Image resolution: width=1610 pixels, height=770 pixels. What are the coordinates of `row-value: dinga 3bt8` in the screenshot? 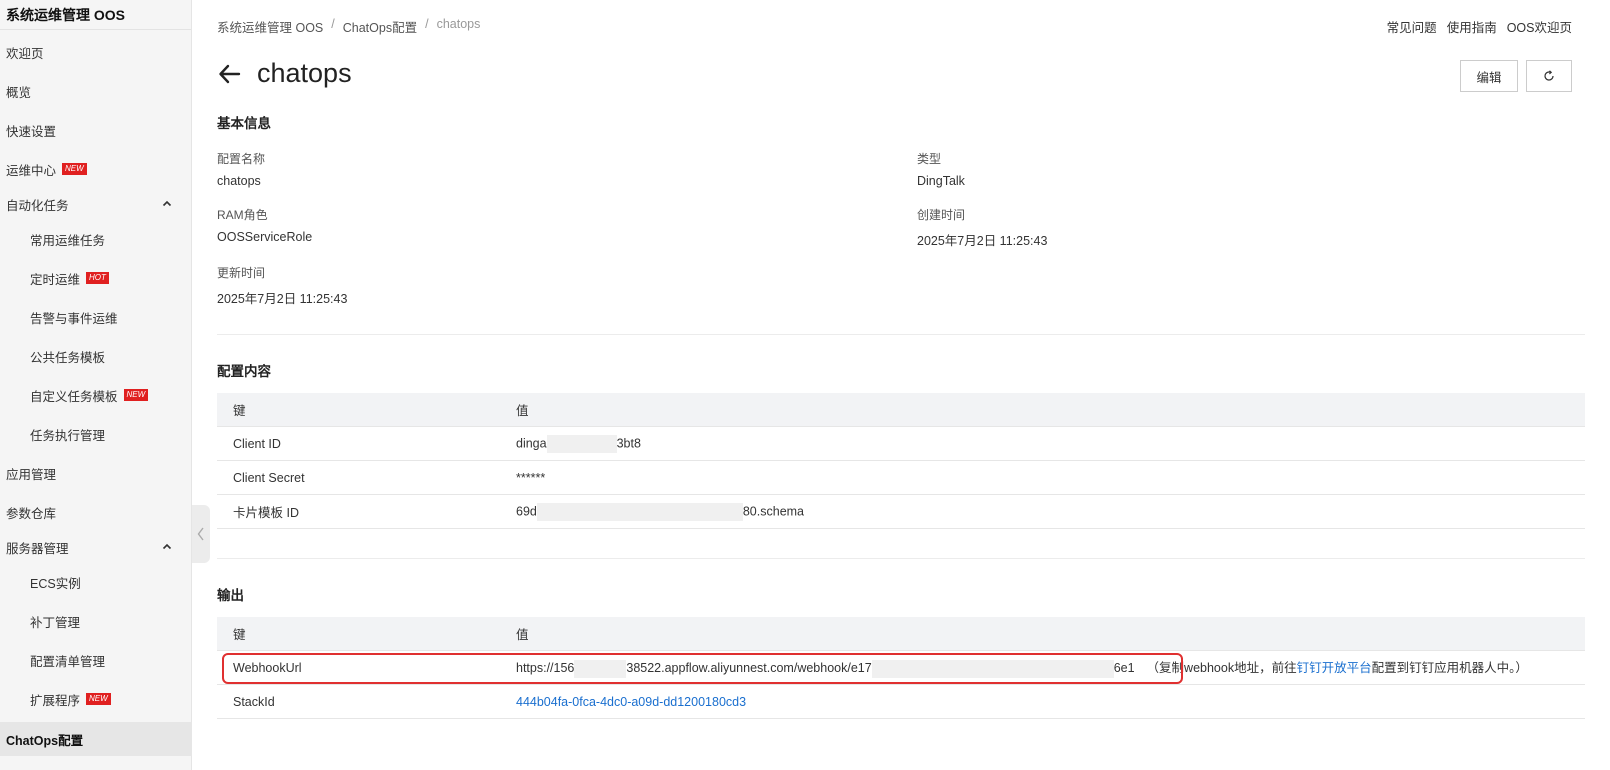 It's located at (1050, 443).